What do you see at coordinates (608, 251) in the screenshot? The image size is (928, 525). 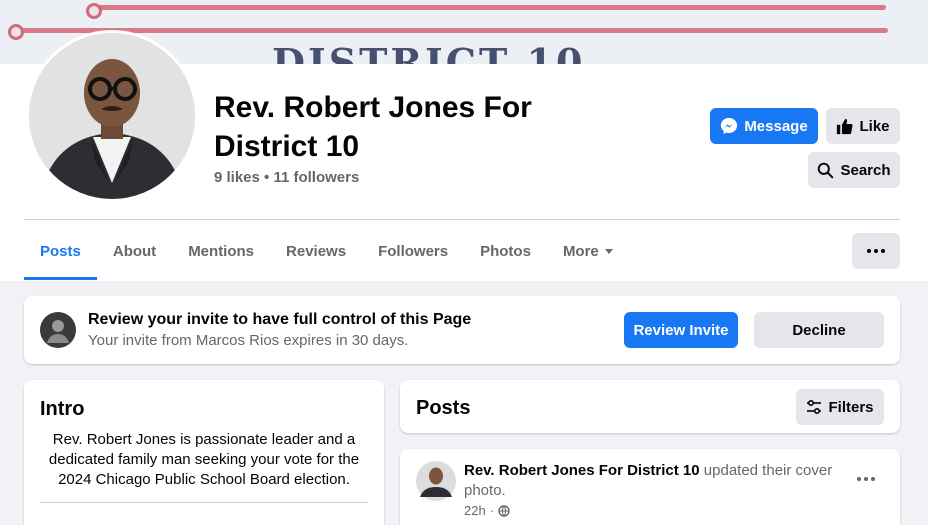 I see `caret-down-icon` at bounding box center [608, 251].